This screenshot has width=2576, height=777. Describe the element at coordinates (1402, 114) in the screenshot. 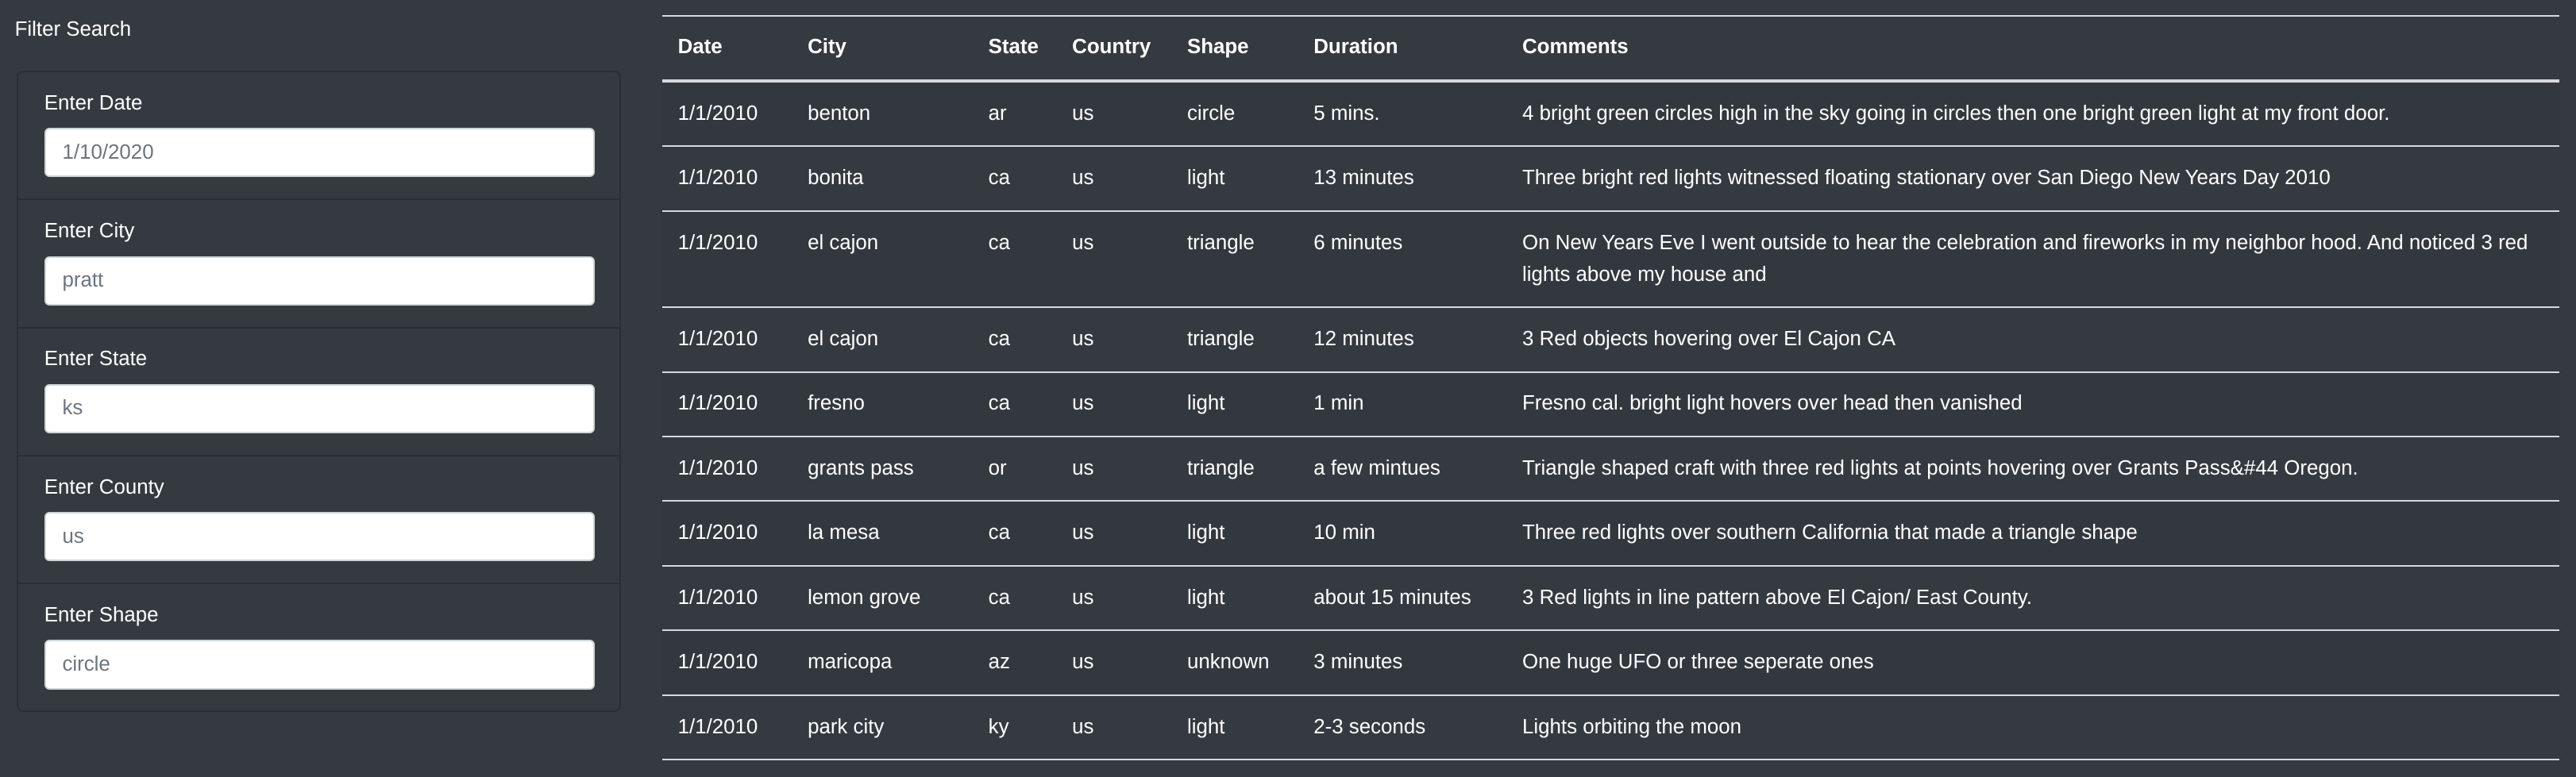

I see `cell-duration: 5 mins.` at that location.